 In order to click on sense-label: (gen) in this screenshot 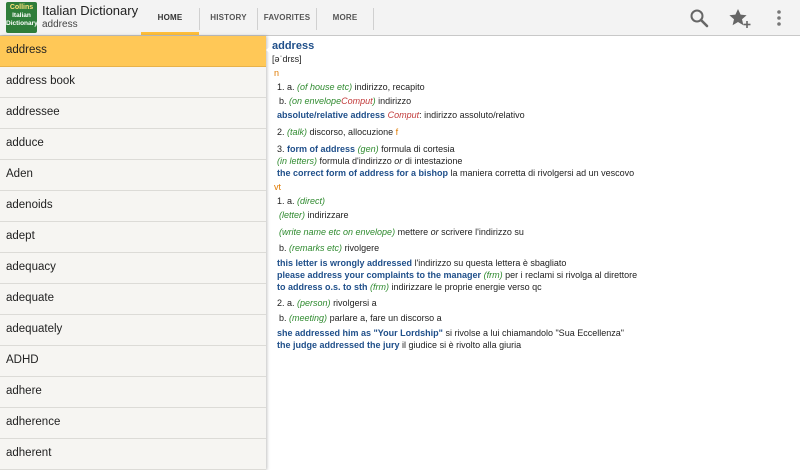, I will do `click(368, 149)`.